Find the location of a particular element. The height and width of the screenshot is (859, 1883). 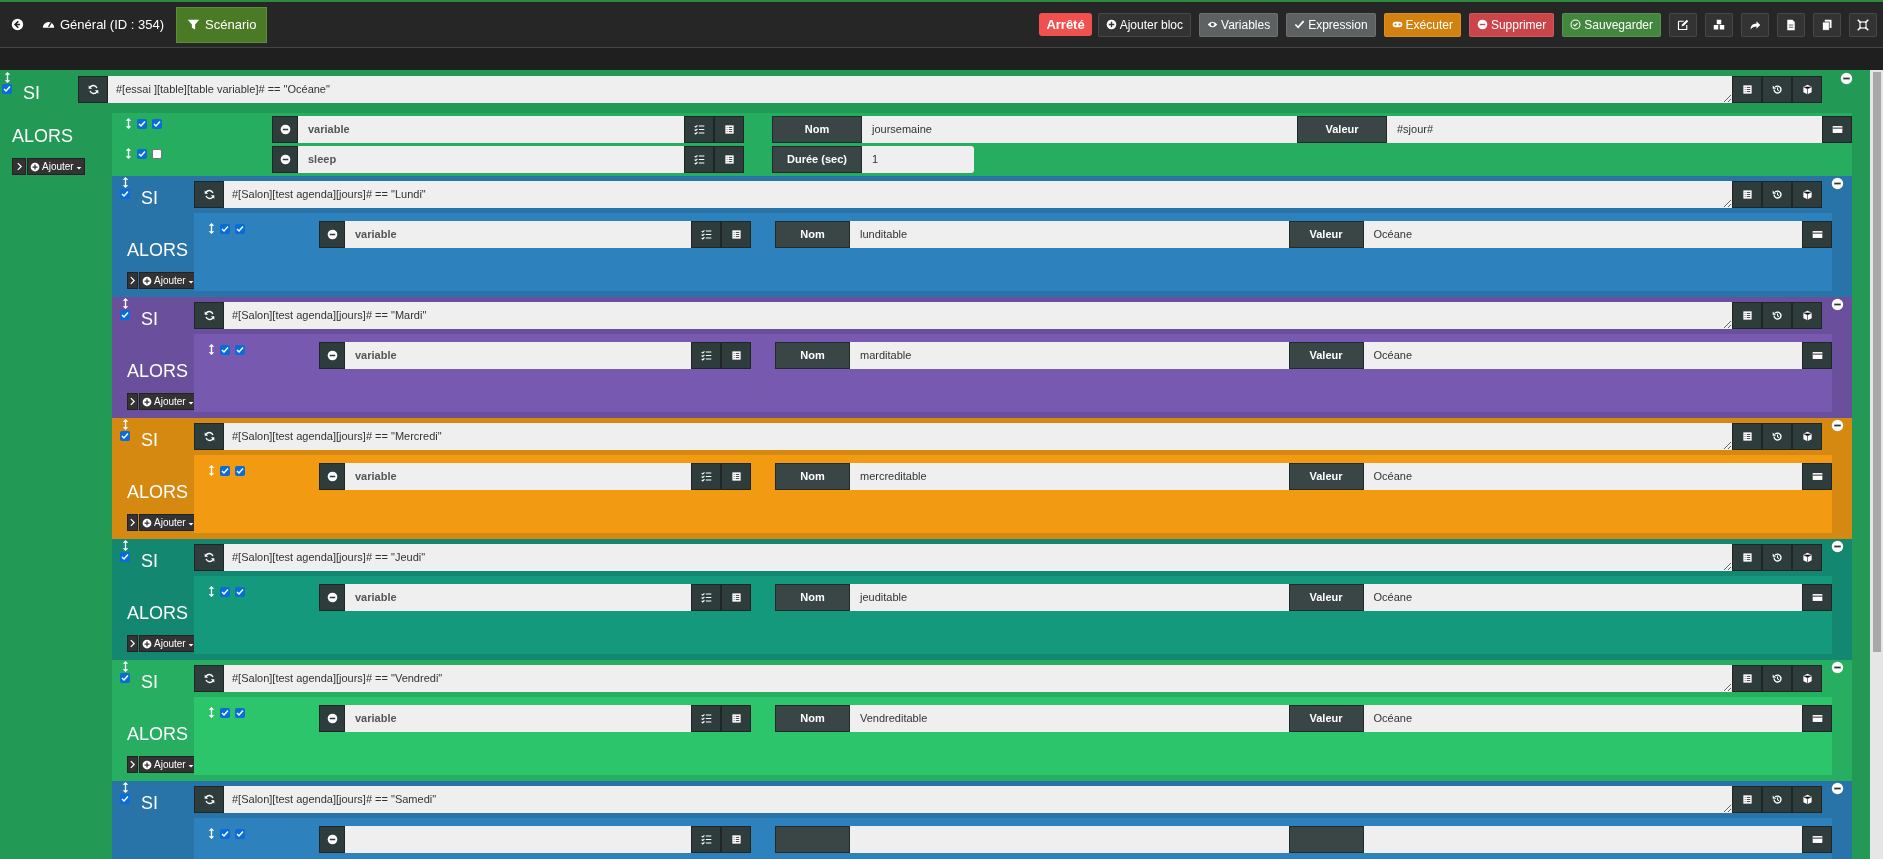

condition-field: #[Salon][test agenda][jours]# == "Vendredi" is located at coordinates (978, 678).